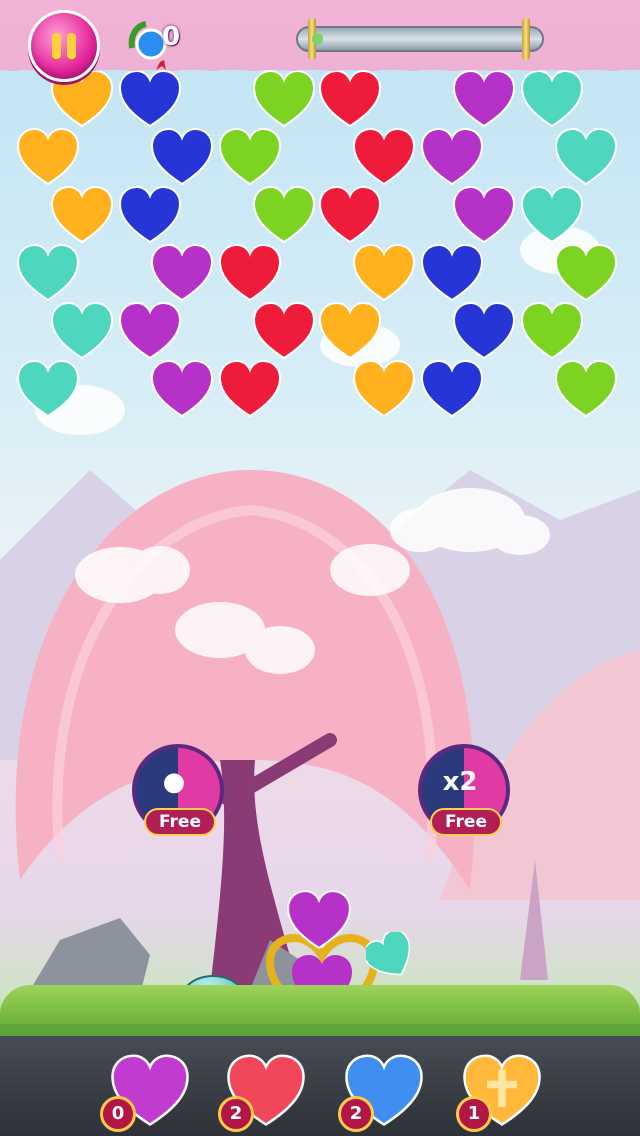  I want to click on medal-count: 0, so click(171, 37).